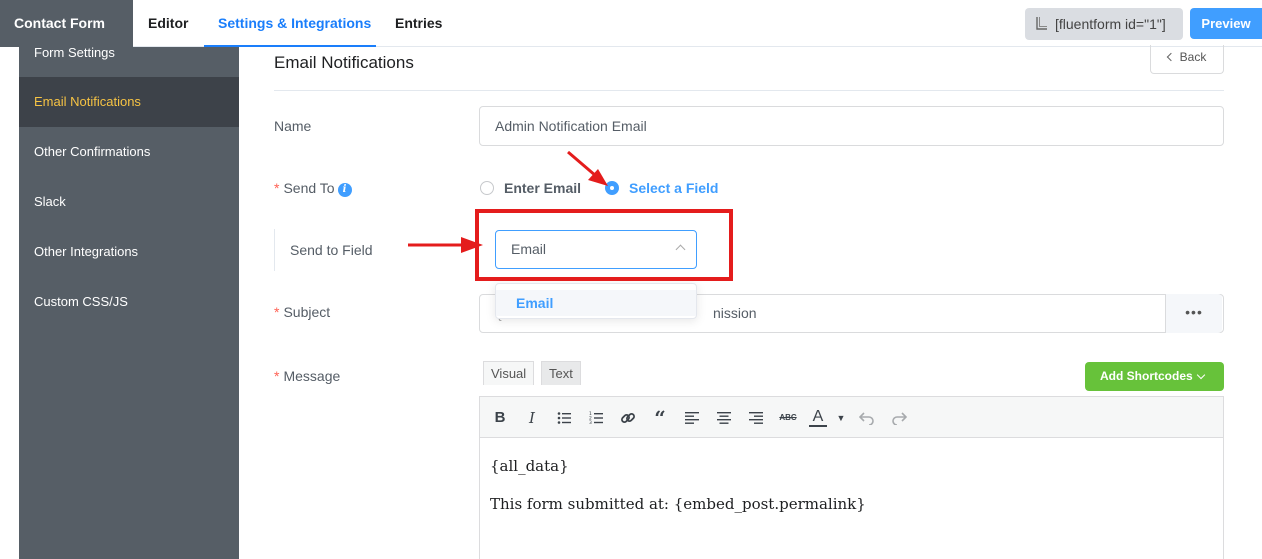 The image size is (1262, 559). I want to click on svg-text: 3, so click(590, 422).